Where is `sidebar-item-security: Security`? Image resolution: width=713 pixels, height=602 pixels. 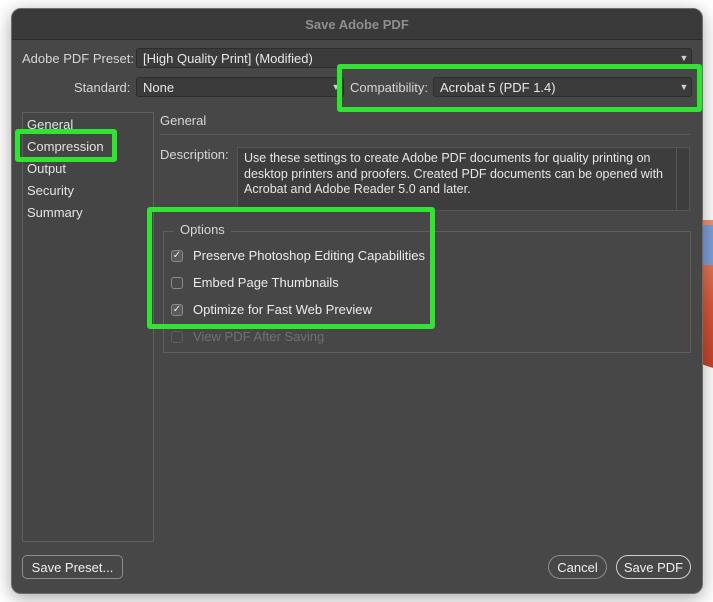 sidebar-item-security: Security is located at coordinates (50, 190).